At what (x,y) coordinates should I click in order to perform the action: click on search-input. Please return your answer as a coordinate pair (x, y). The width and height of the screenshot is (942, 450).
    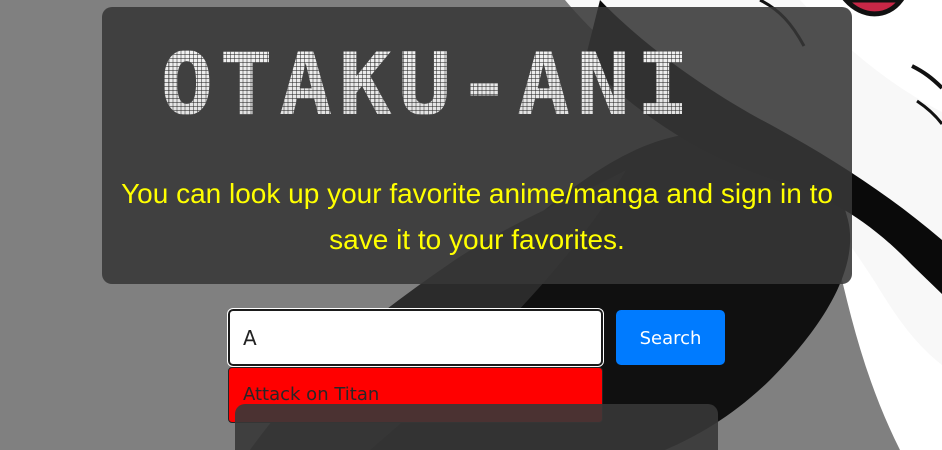
    Looking at the image, I should click on (415, 337).